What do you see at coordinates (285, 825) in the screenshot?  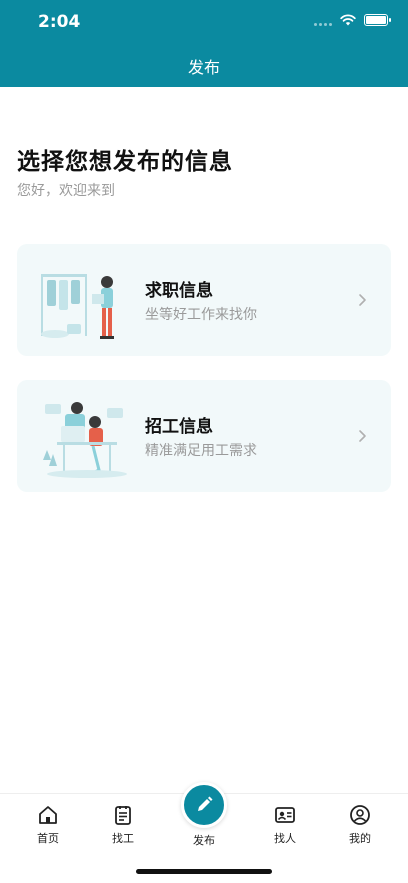 I see `tab-find-people: 找人` at bounding box center [285, 825].